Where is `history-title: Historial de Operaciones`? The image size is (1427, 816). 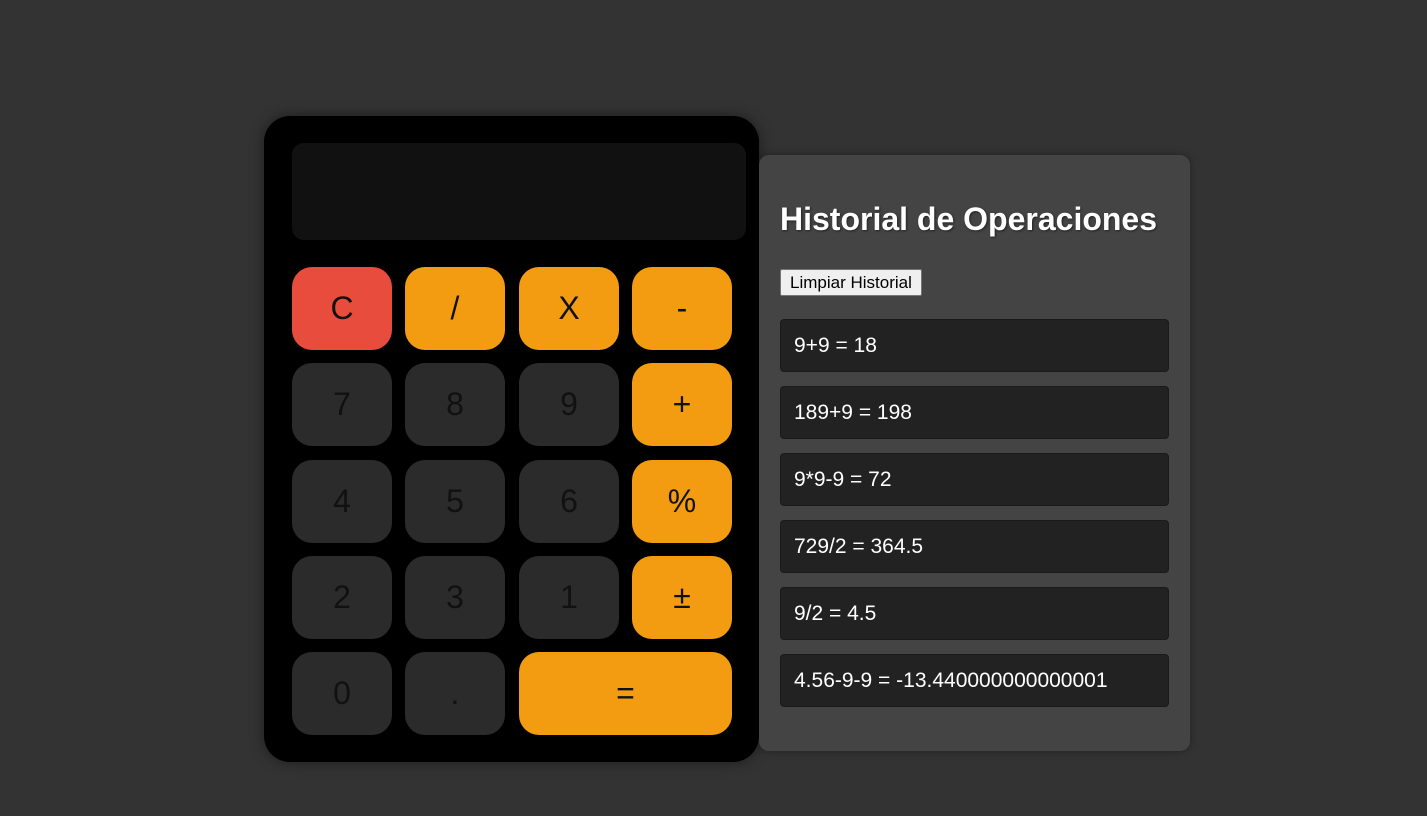 history-title: Historial de Operaciones is located at coordinates (969, 219).